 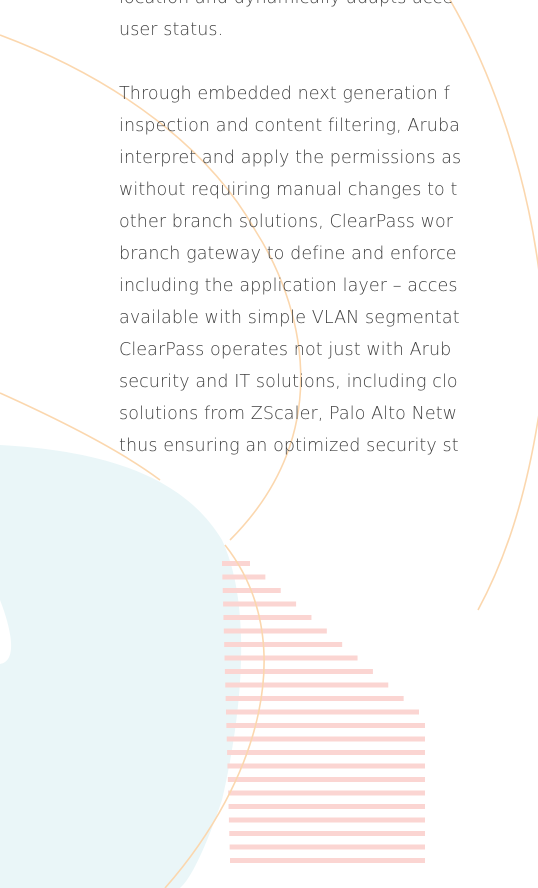 What do you see at coordinates (288, 190) in the screenshot?
I see `text-line: without requiring manual changes to t` at bounding box center [288, 190].